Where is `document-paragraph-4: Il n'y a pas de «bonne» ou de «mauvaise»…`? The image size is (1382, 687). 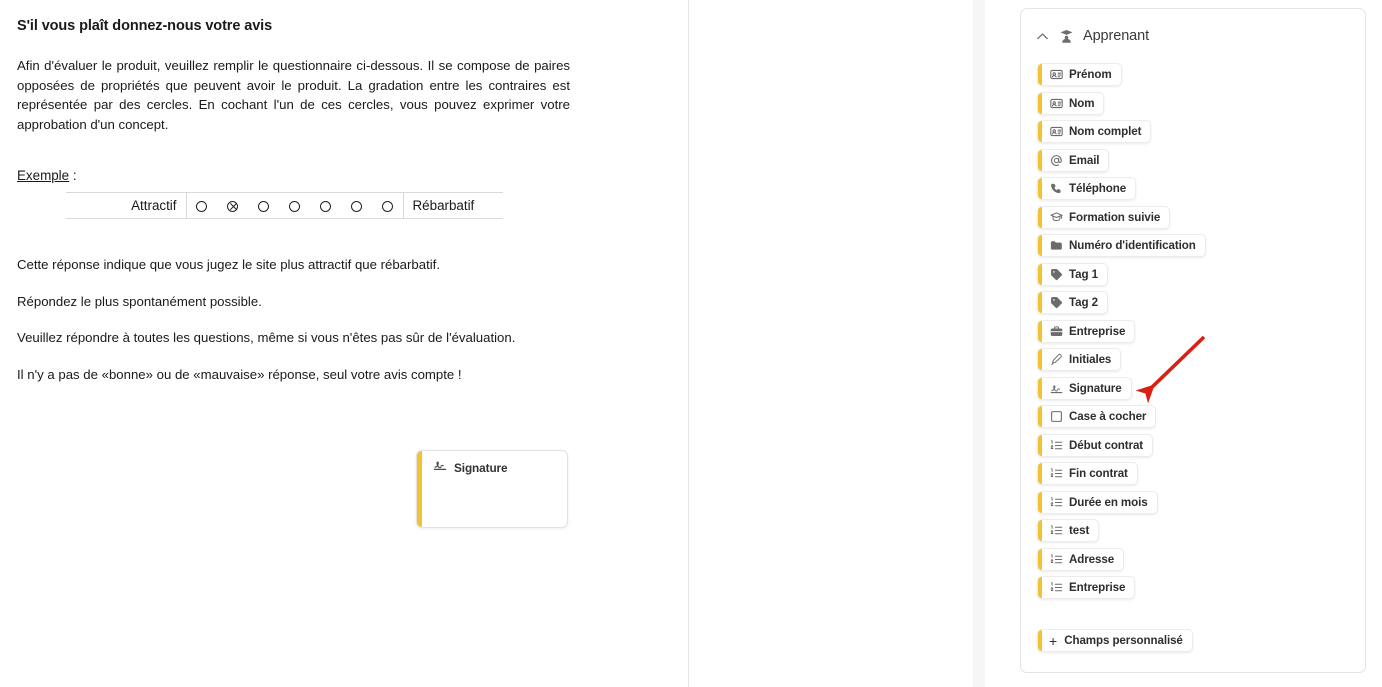 document-paragraph-4: Il n'y a pas de «bonne» ou de «mauvaise»… is located at coordinates (239, 374).